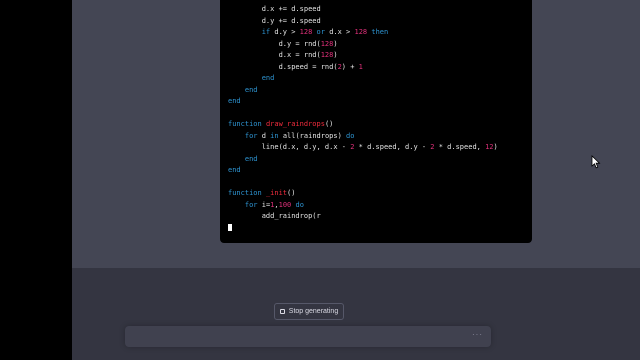 The width and height of the screenshot is (640, 360). I want to click on code-token: d.y >, so click(285, 32).